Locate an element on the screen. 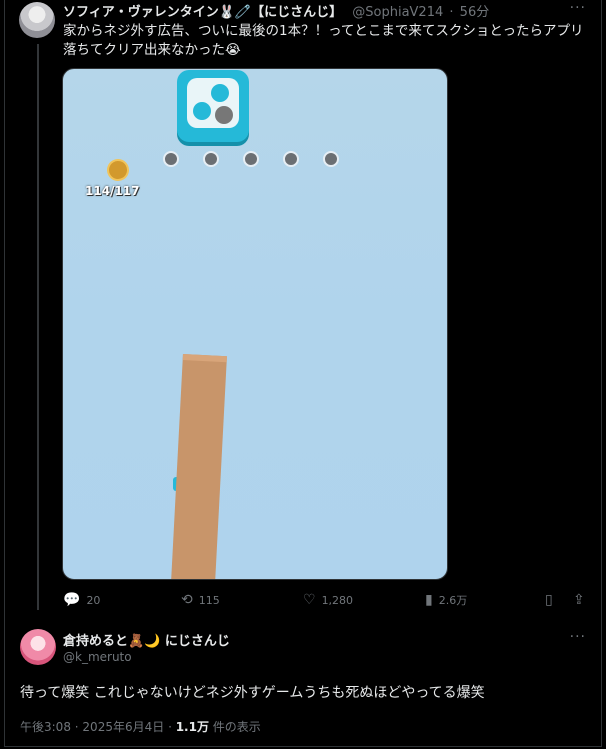  bookmark-button: ▯ is located at coordinates (549, 600).